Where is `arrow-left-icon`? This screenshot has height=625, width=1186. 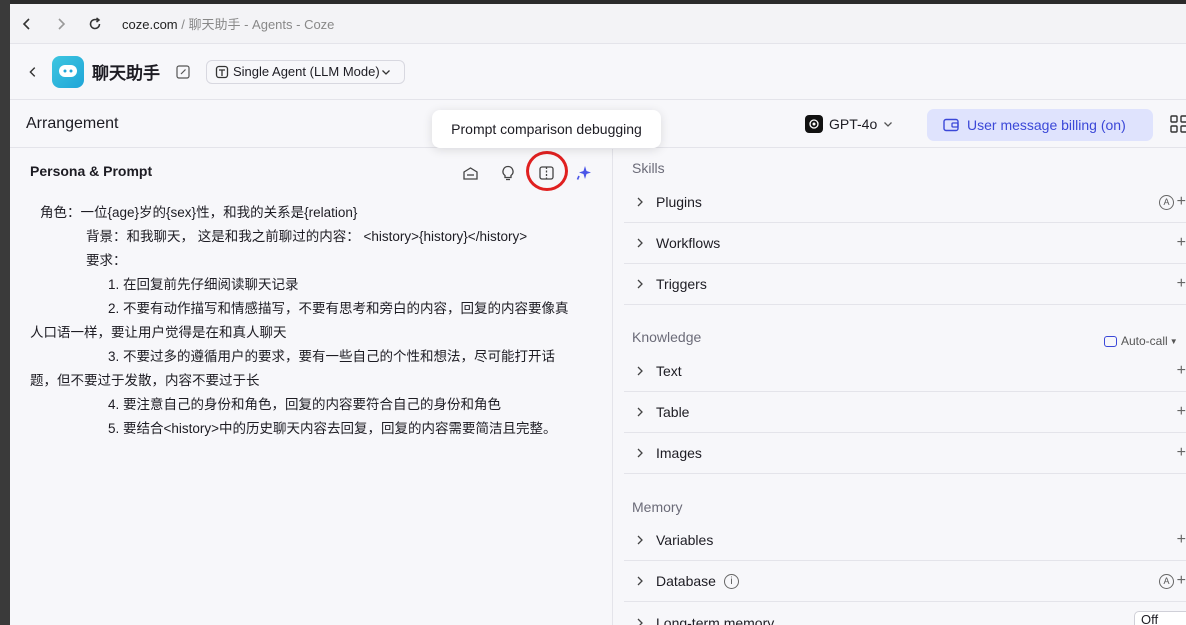 arrow-left-icon is located at coordinates (26, 23).